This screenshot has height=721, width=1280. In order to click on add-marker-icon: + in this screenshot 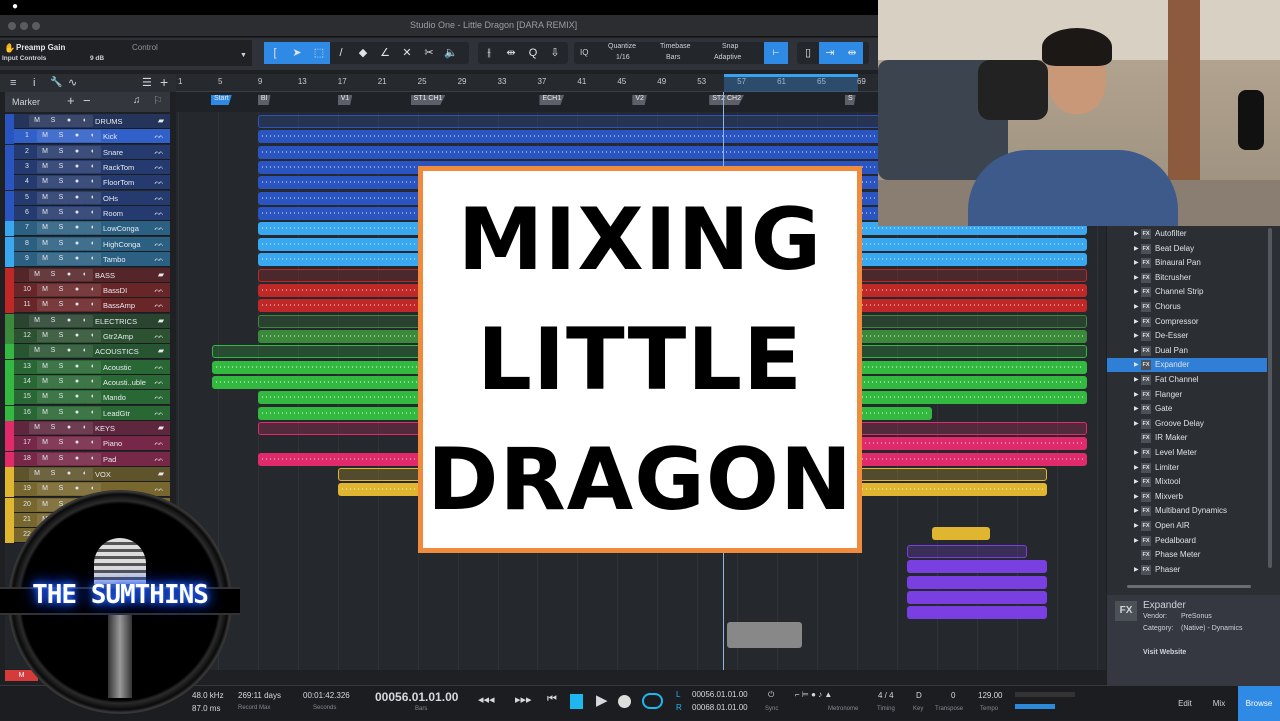, I will do `click(71, 100)`.